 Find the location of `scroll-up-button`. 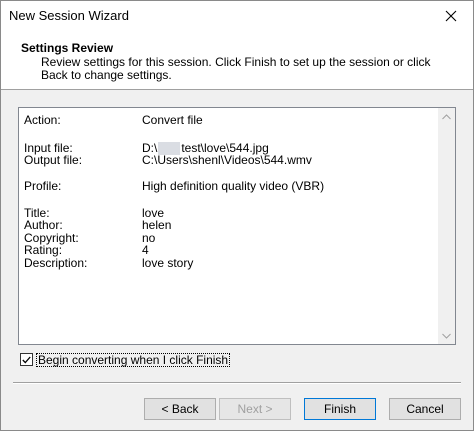

scroll-up-button is located at coordinates (446, 116).